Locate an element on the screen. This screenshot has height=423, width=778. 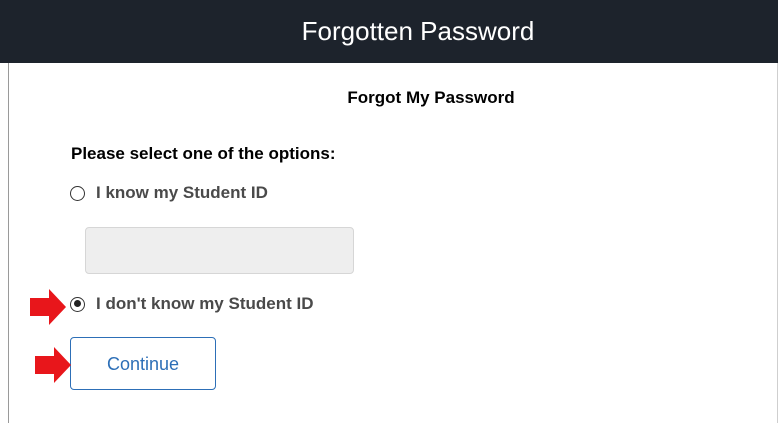
form-subheading: Forgot My Password is located at coordinates (389, 98).